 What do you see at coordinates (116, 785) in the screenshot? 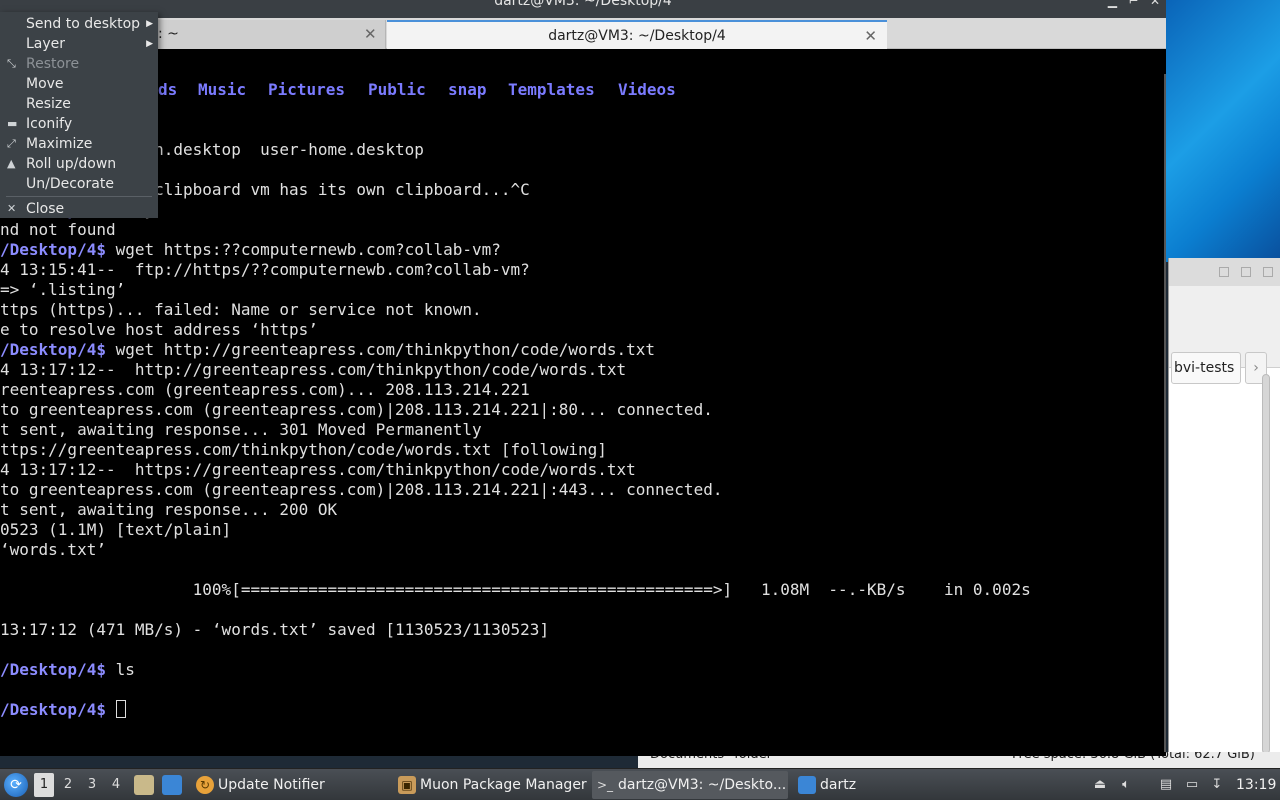
I see `workspace-4-button: 4` at bounding box center [116, 785].